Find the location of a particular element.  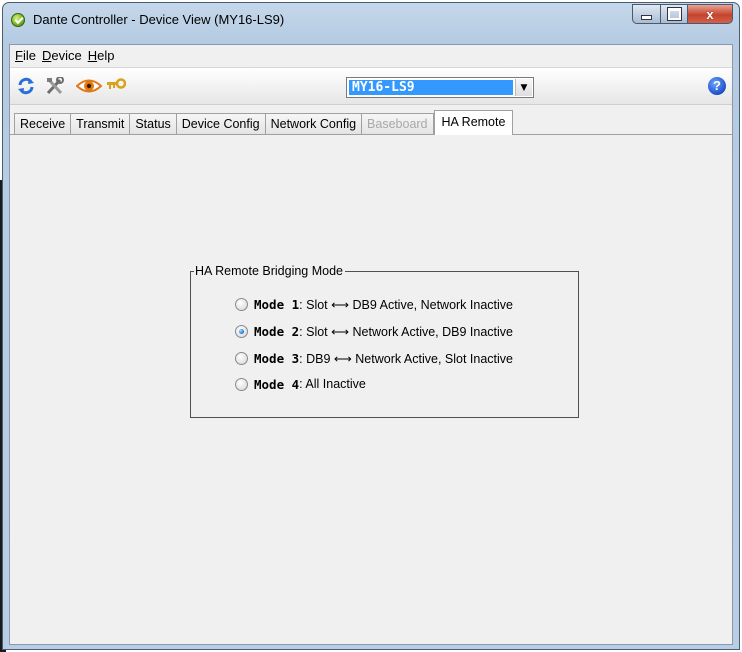

menu-file-accelerator: F is located at coordinates (19, 55).